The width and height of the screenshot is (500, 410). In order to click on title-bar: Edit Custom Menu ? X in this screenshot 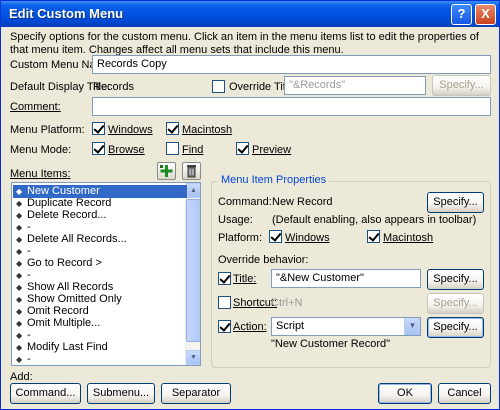, I will do `click(250, 14)`.